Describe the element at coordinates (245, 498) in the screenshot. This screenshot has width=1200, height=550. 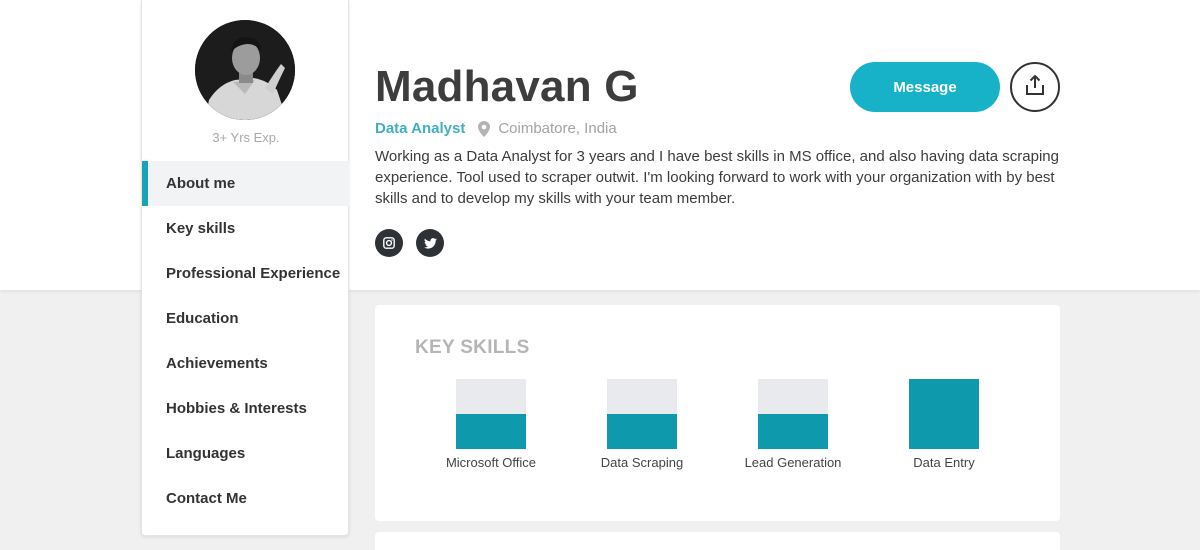
I see `sidebar-item-contact-me: Contact Me` at that location.